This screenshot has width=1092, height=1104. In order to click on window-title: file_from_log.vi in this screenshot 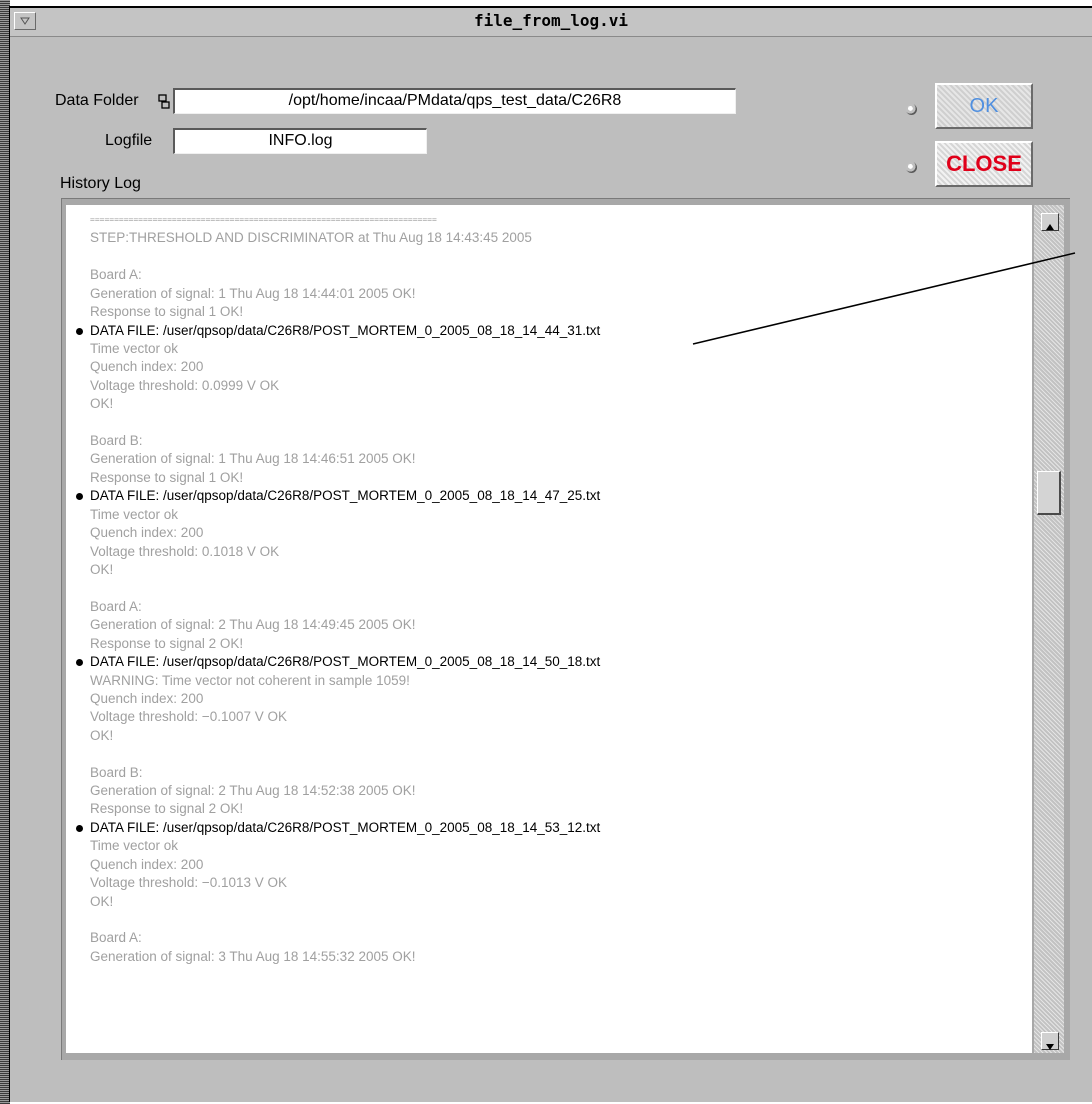, I will do `click(551, 20)`.